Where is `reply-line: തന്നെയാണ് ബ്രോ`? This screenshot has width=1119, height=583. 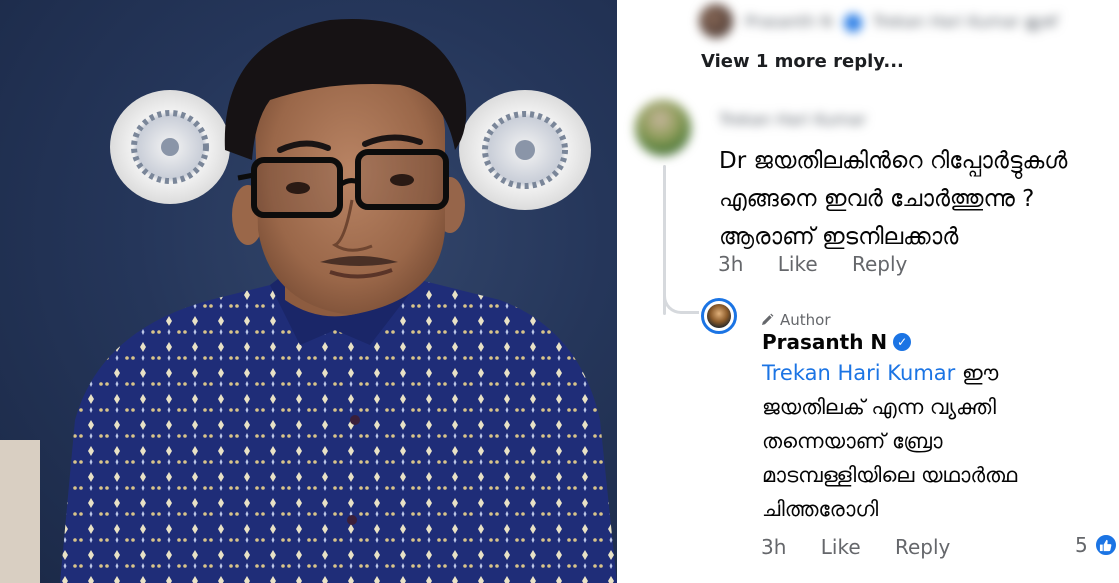
reply-line: തന്നെയാണ് ബ്രോ is located at coordinates (852, 441).